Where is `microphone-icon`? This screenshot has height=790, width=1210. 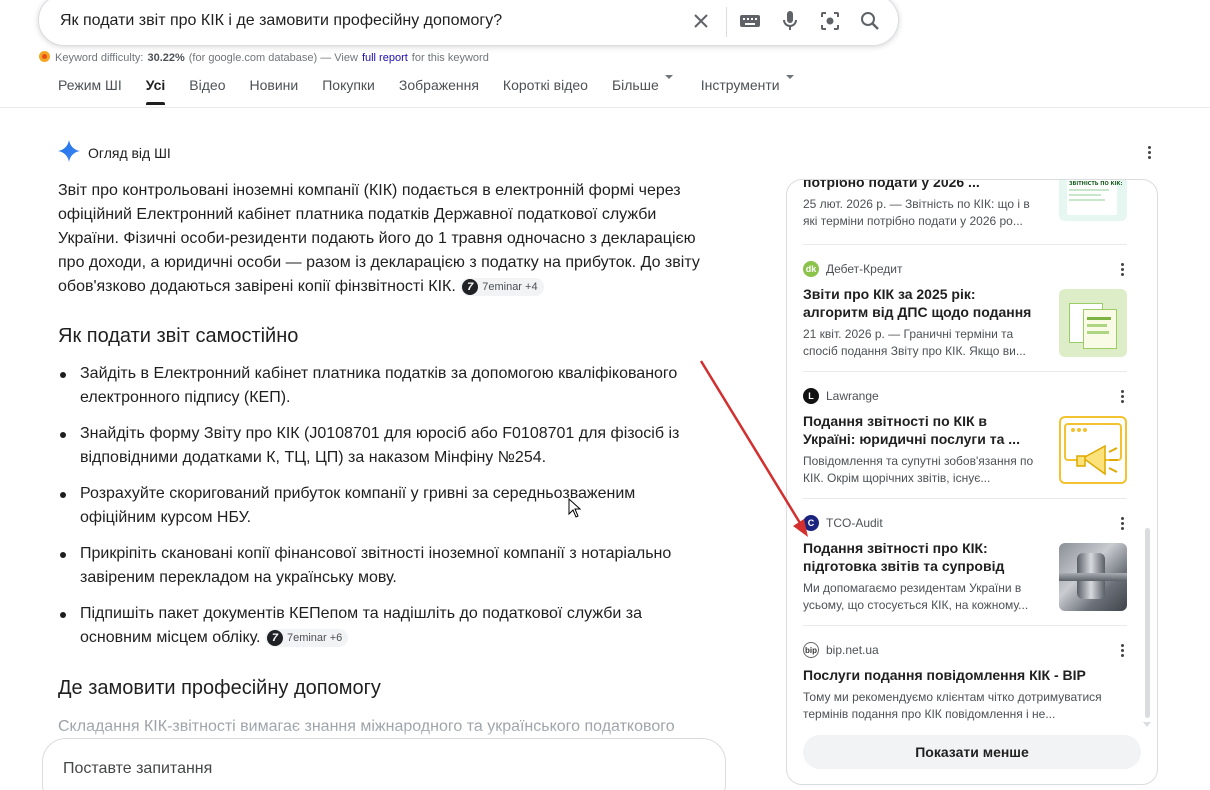 microphone-icon is located at coordinates (790, 21).